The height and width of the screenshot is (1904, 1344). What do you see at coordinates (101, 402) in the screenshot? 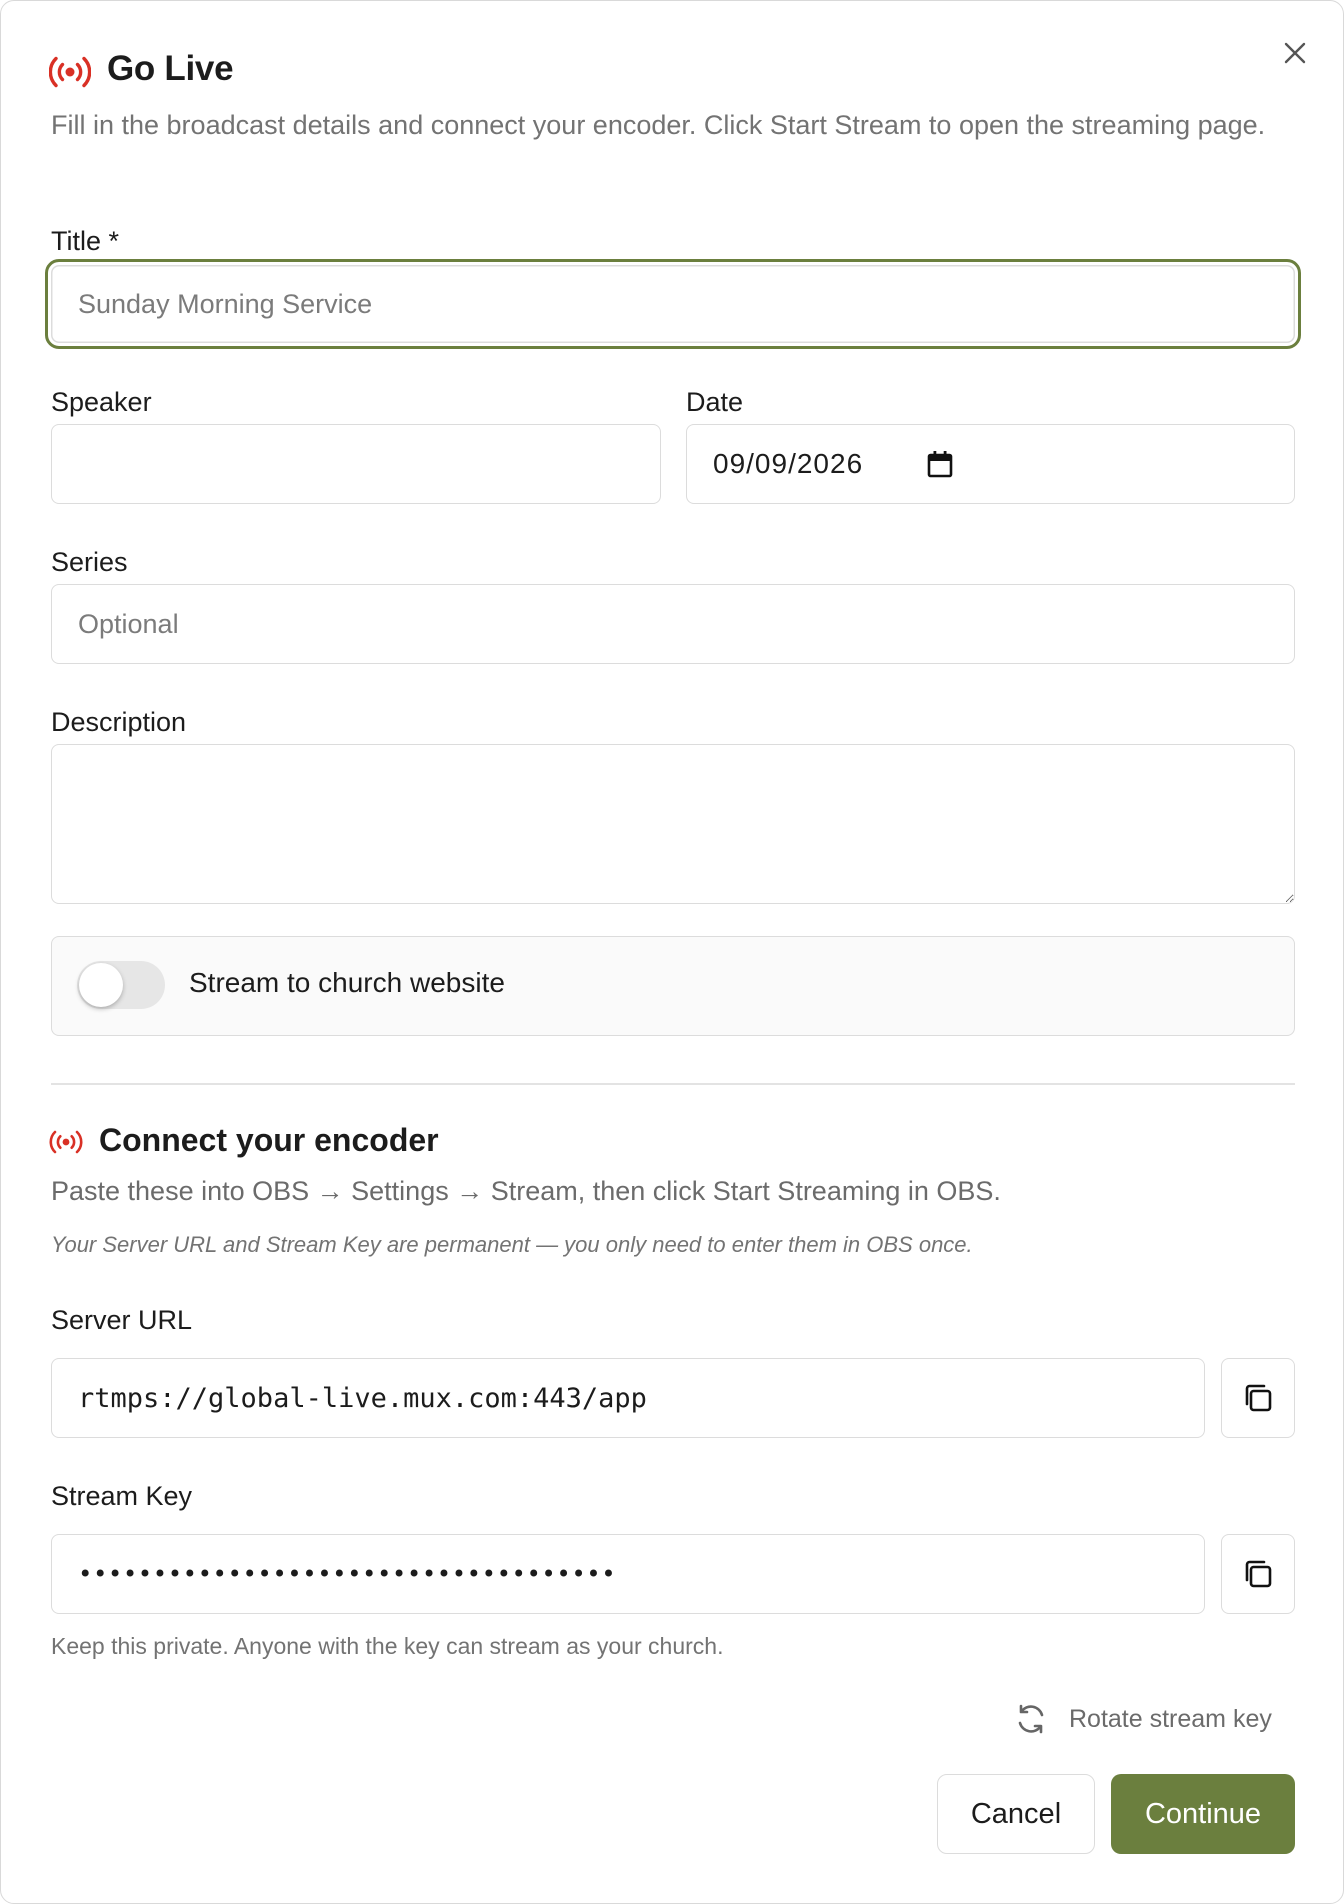
I see `speaker-label: Speaker` at bounding box center [101, 402].